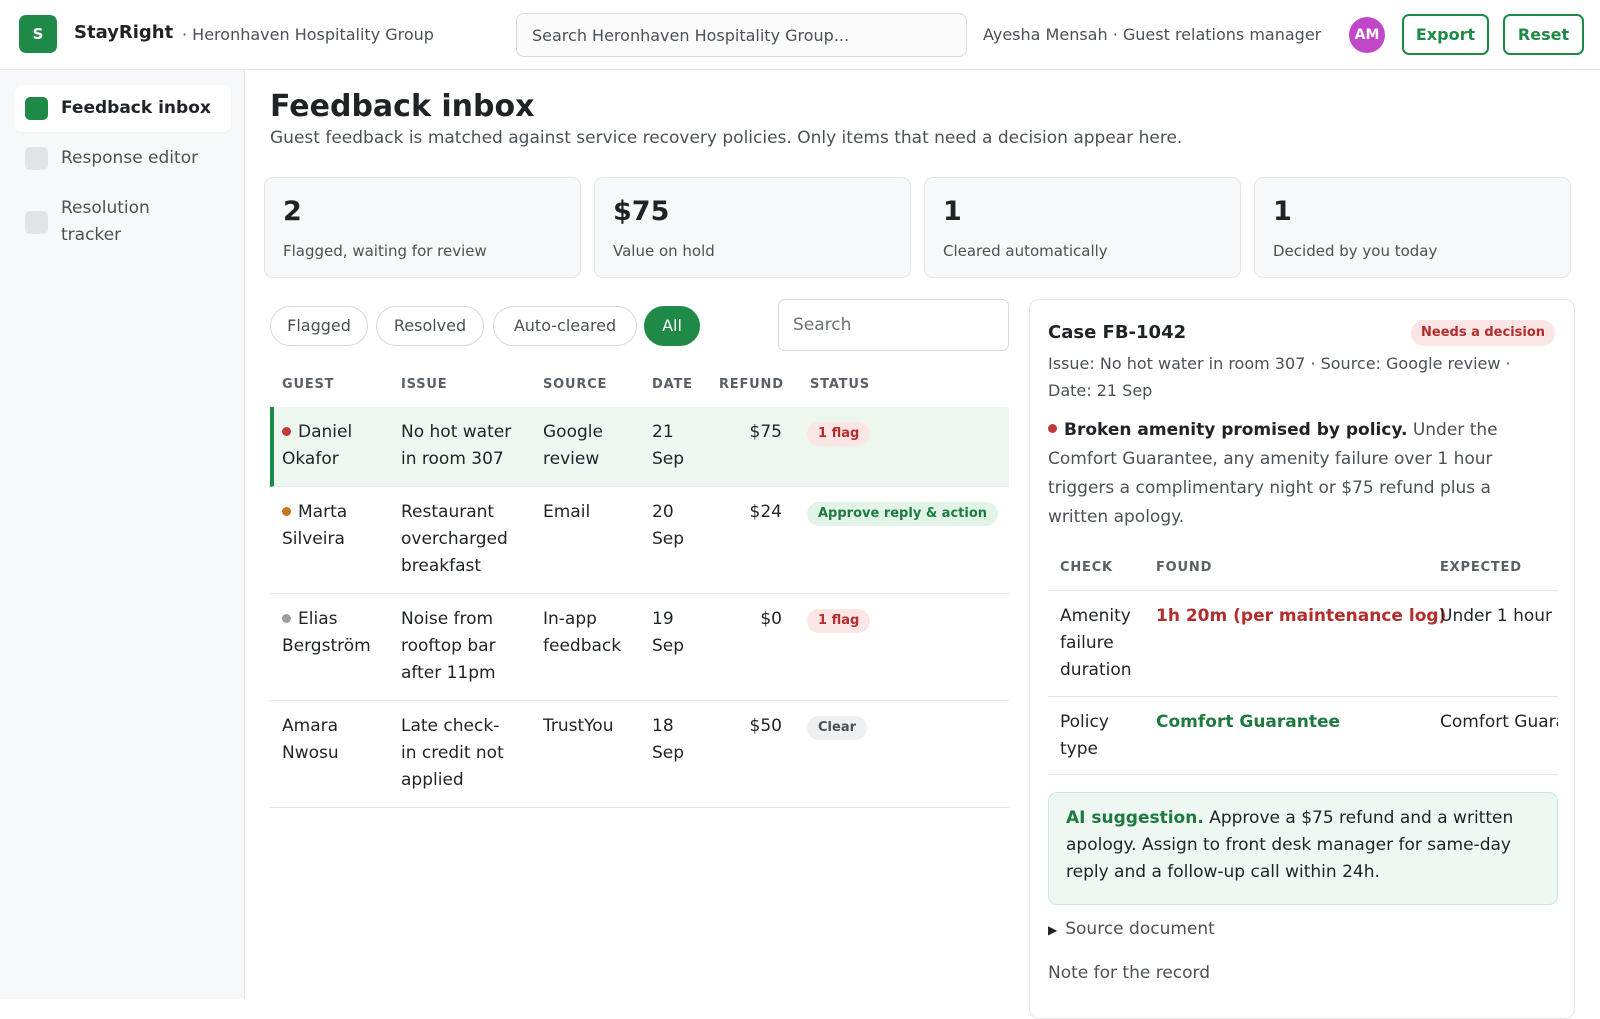 The width and height of the screenshot is (1600, 1019). What do you see at coordinates (668, 739) in the screenshot?
I see `date-cell: 18 Sep` at bounding box center [668, 739].